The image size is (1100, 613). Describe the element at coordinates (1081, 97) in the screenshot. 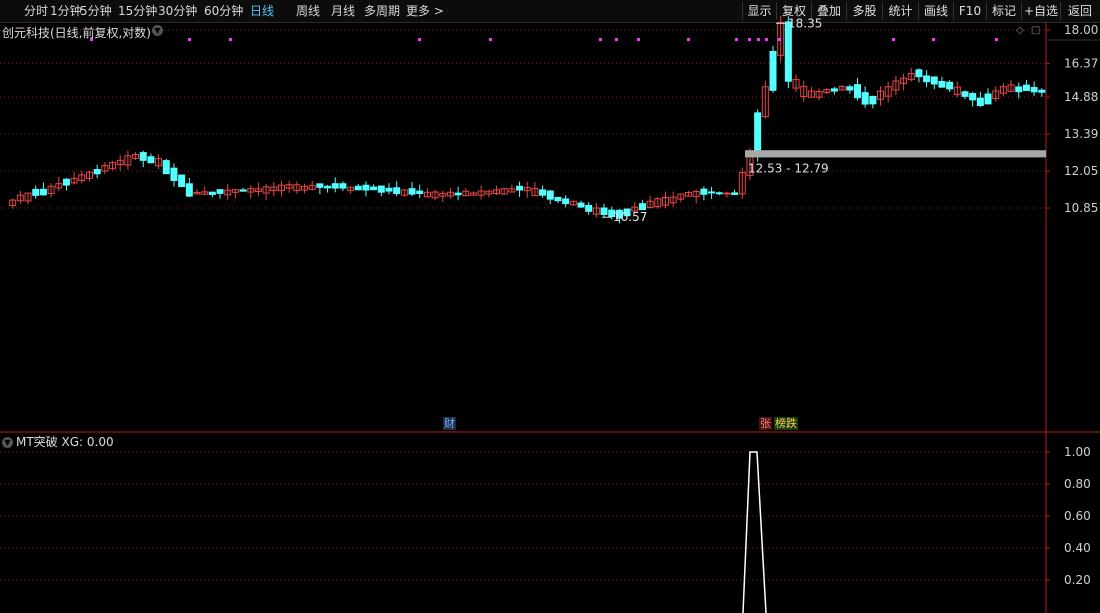

I see `price-label: 14.88` at that location.